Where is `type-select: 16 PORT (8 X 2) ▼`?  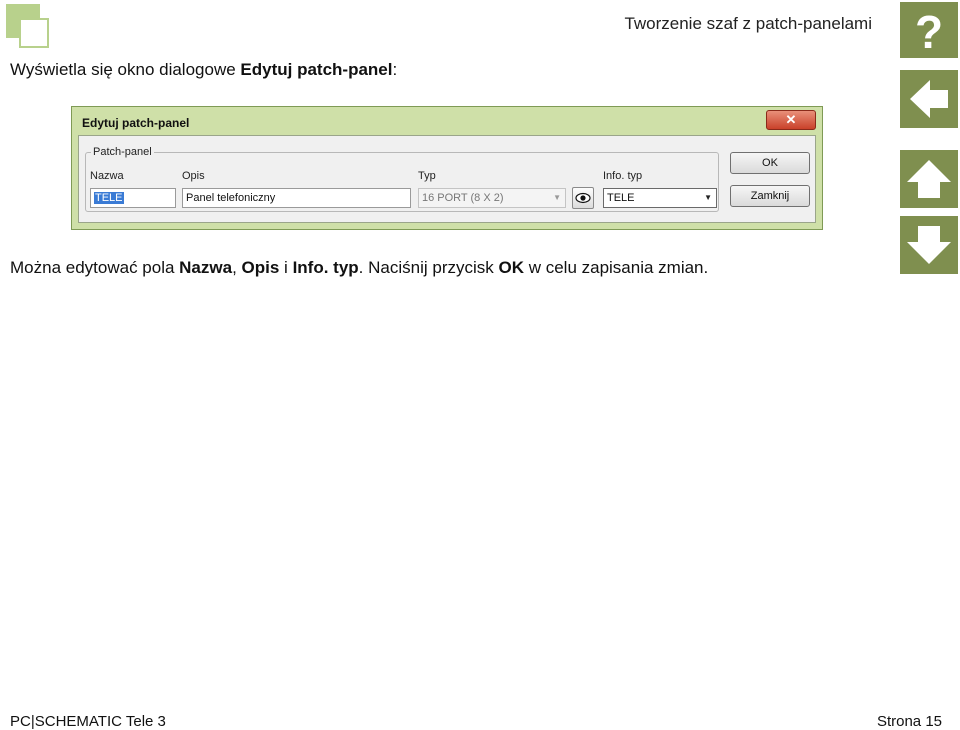
type-select: 16 PORT (8 X 2) ▼ is located at coordinates (492, 198).